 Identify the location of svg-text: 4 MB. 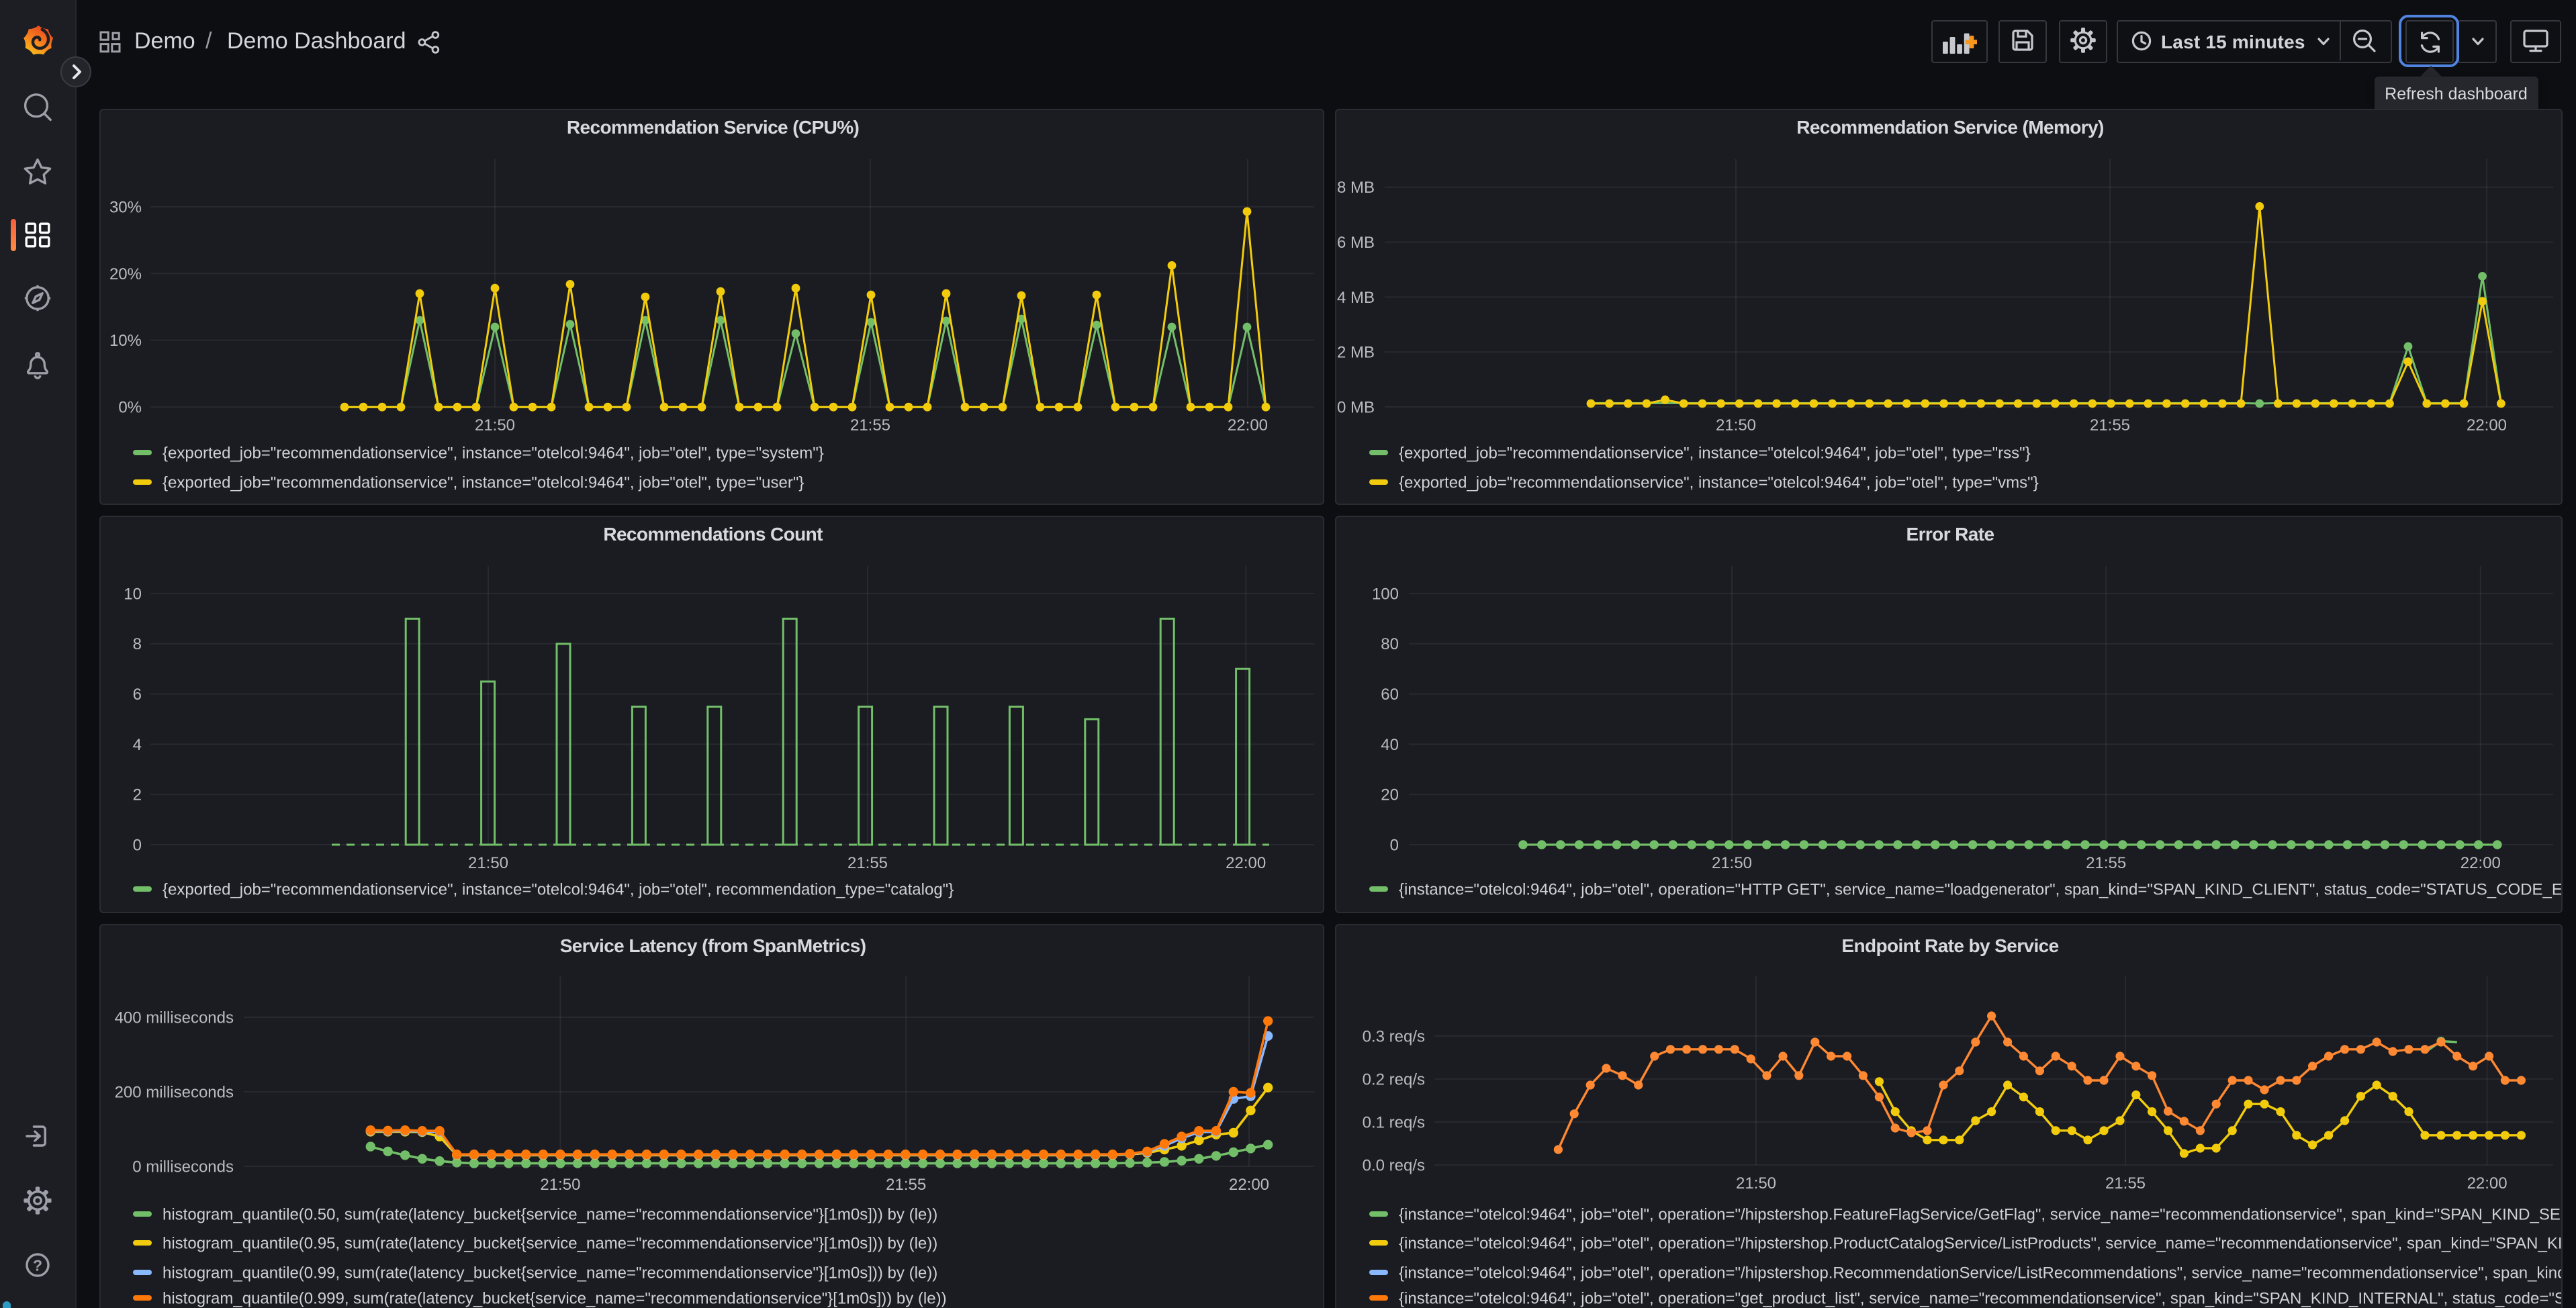
(1355, 297).